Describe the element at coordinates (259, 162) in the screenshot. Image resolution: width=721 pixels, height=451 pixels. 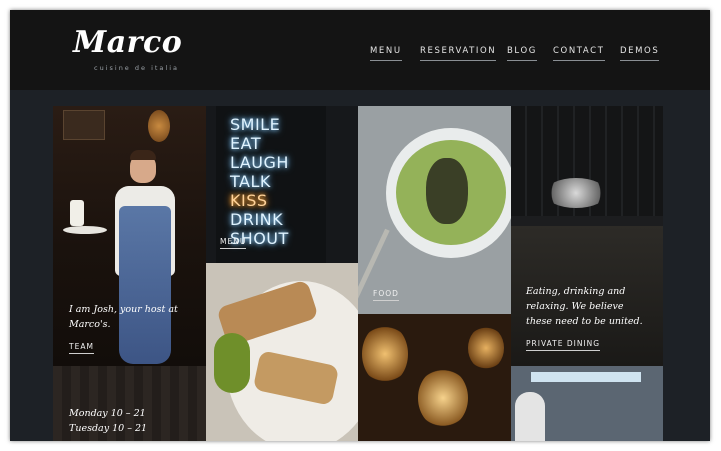
I see `neon-word: LAUGH` at that location.